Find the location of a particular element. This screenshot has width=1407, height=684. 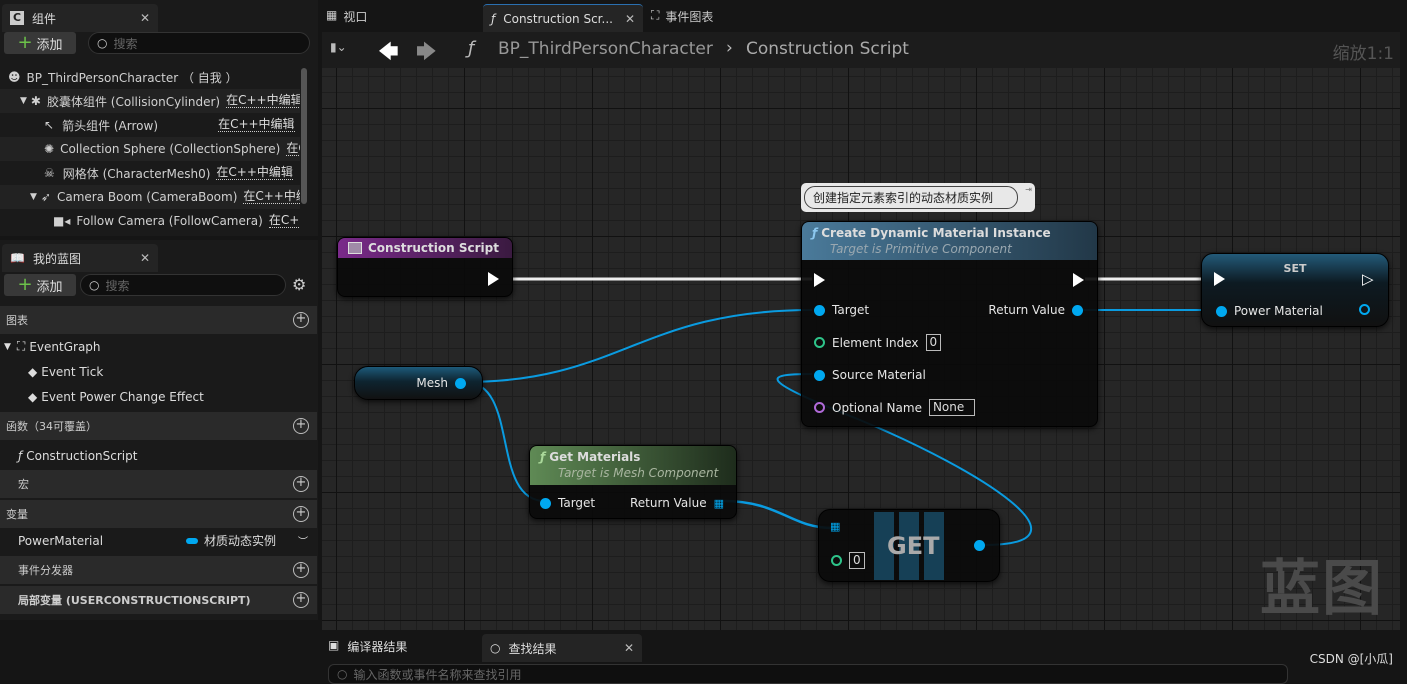

array-input-pin: ▦ is located at coordinates (835, 526).